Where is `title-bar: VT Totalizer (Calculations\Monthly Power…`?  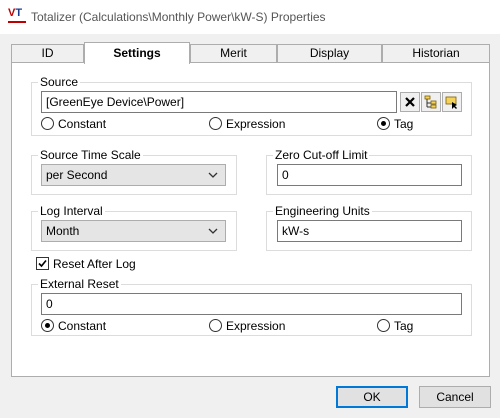 title-bar: VT Totalizer (Calculations\Monthly Power… is located at coordinates (250, 17).